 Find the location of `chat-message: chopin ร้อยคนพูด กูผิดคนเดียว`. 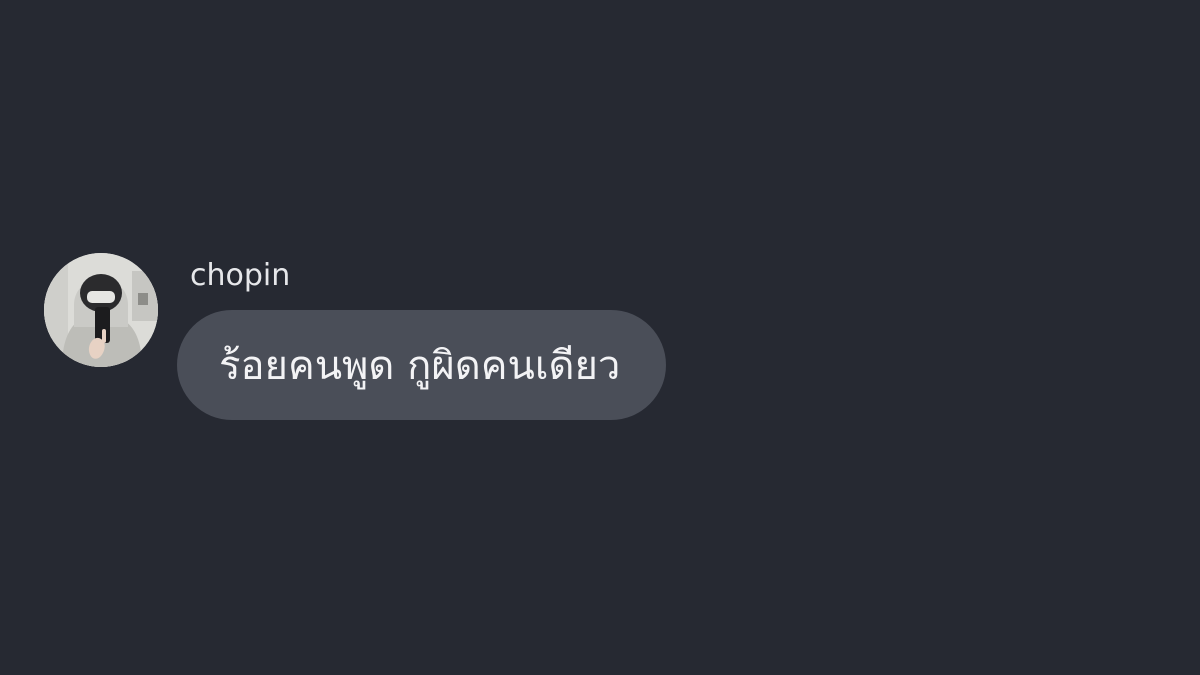

chat-message: chopin ร้อยคนพูด กูผิดคนเดียว is located at coordinates (355, 336).